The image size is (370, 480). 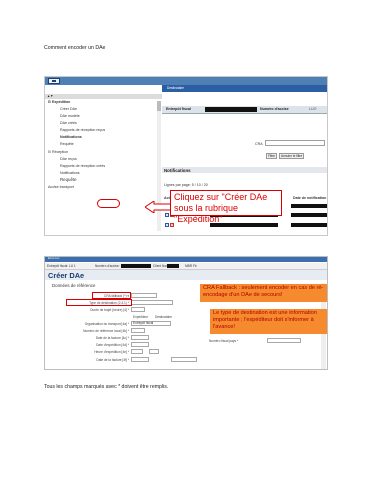 I want to click on entrepot-info: Entrepôt fiscal: LU 1, so click(x=61, y=266).